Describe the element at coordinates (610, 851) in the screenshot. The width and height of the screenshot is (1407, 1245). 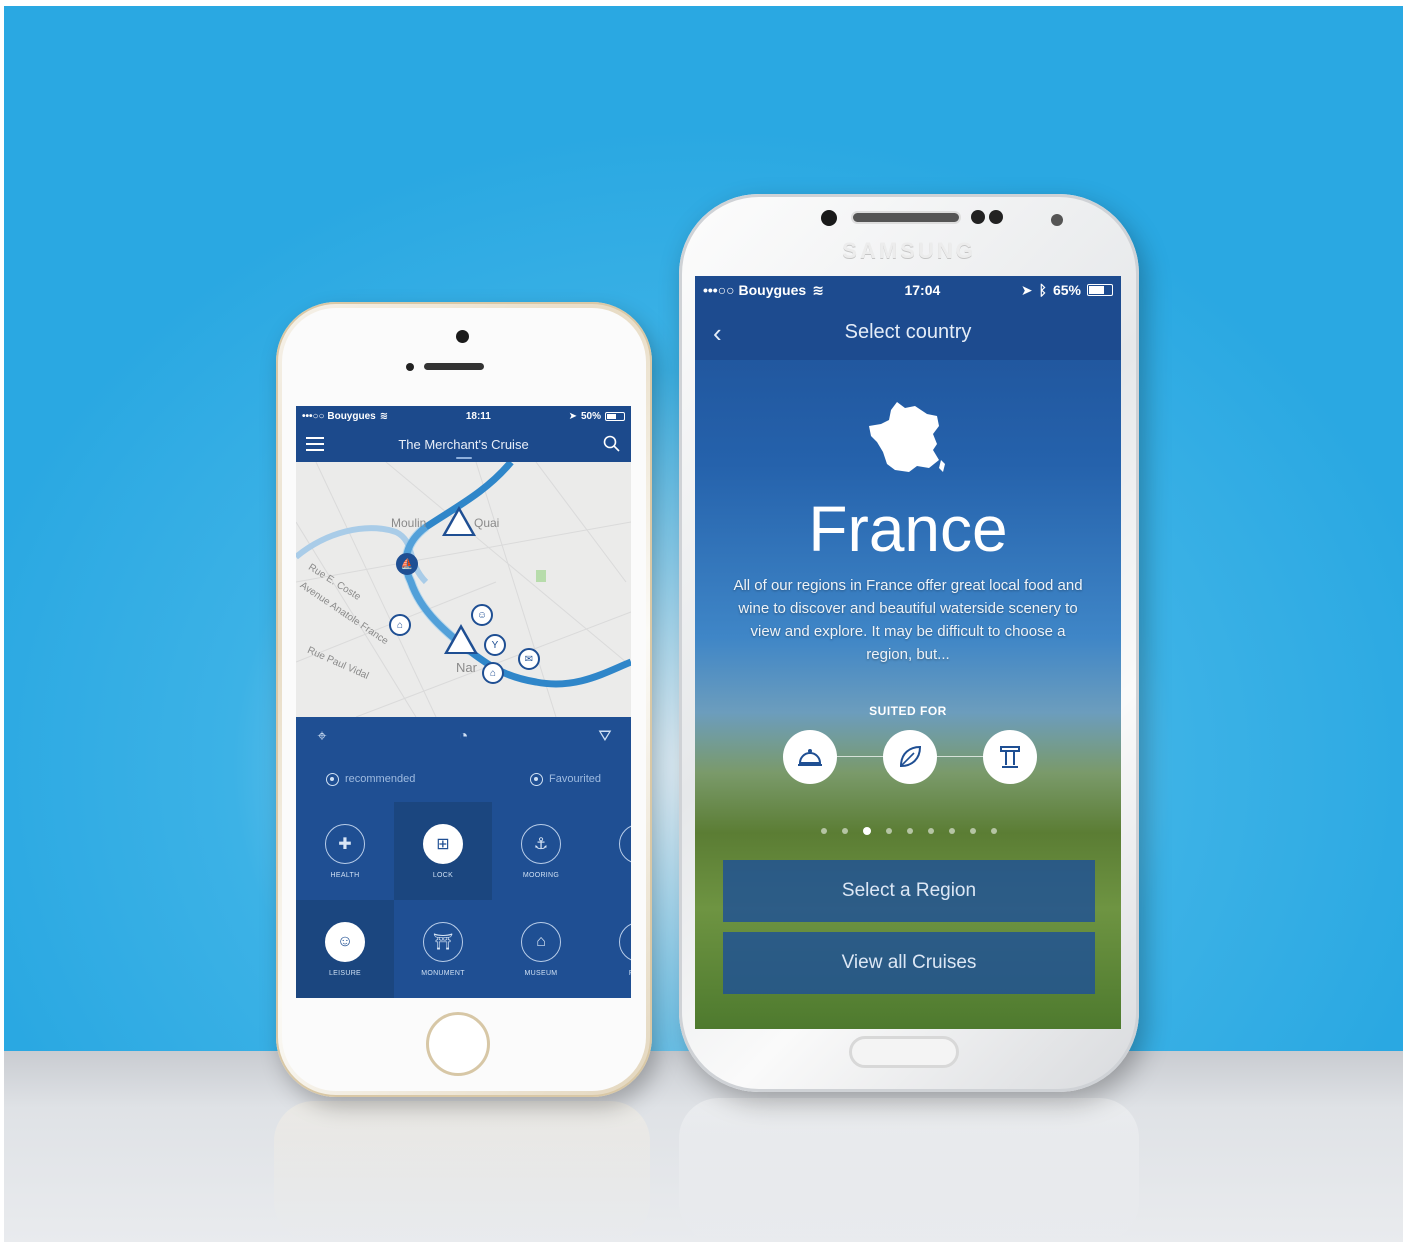
I see `category-nat: ❦NAT` at that location.